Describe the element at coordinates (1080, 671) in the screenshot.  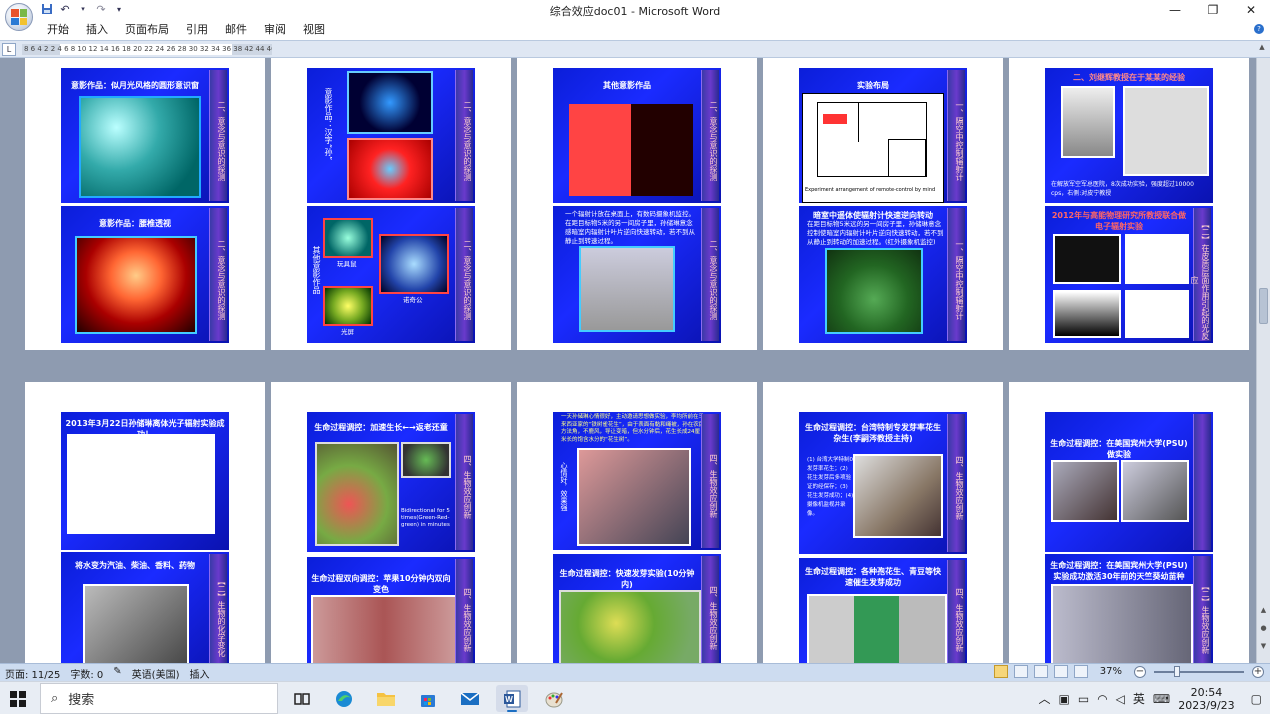
I see `draft-view-button` at that location.